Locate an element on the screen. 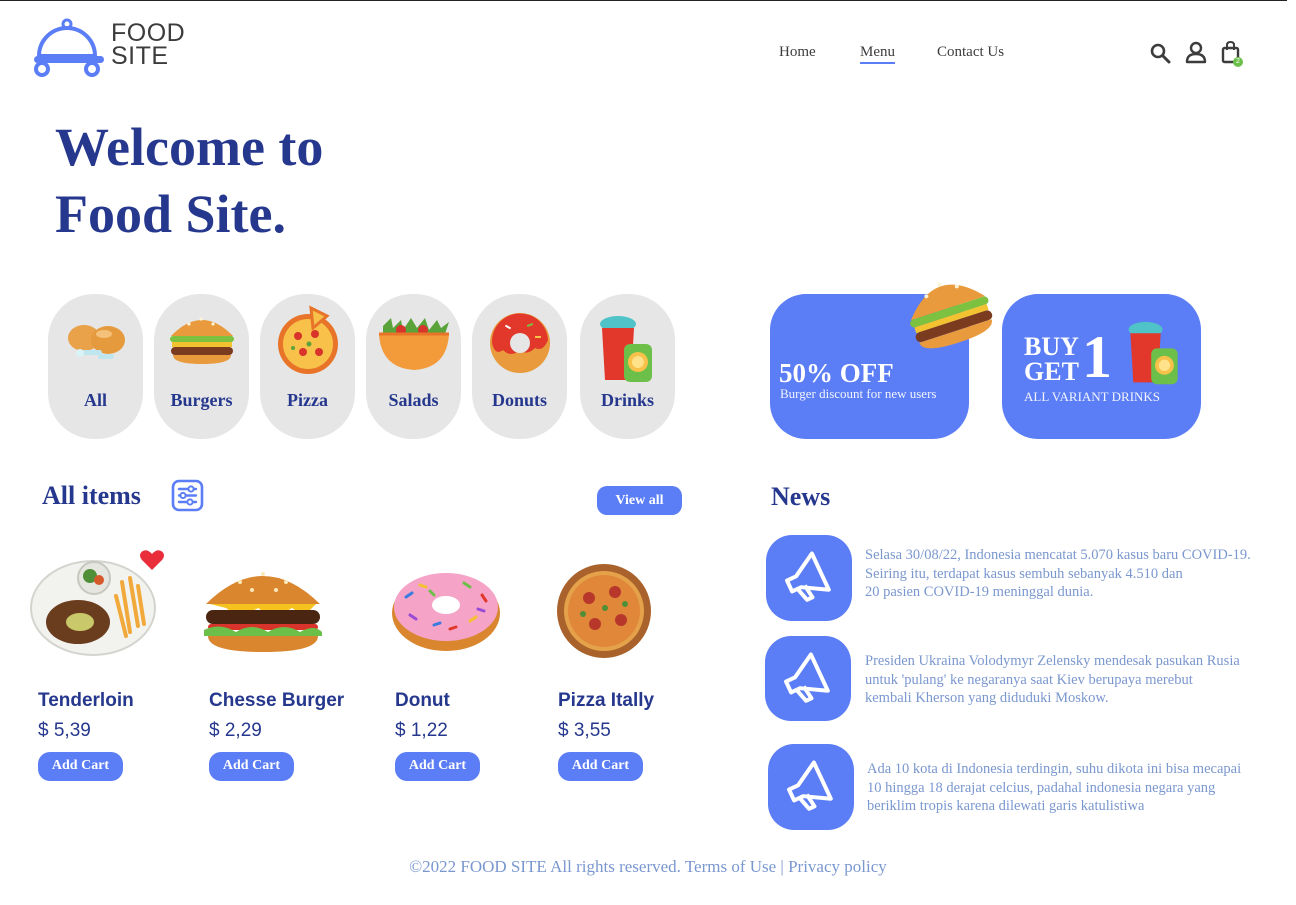 This screenshot has height=905, width=1296. promo-buy-get: BUY GET is located at coordinates (1051, 359).